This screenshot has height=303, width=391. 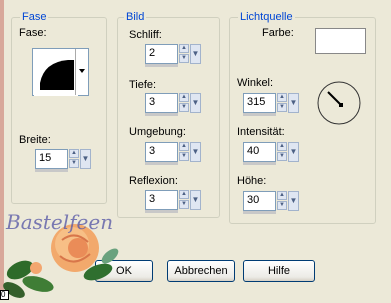 I want to click on hoehe-up-button: ▲, so click(x=282, y=195).